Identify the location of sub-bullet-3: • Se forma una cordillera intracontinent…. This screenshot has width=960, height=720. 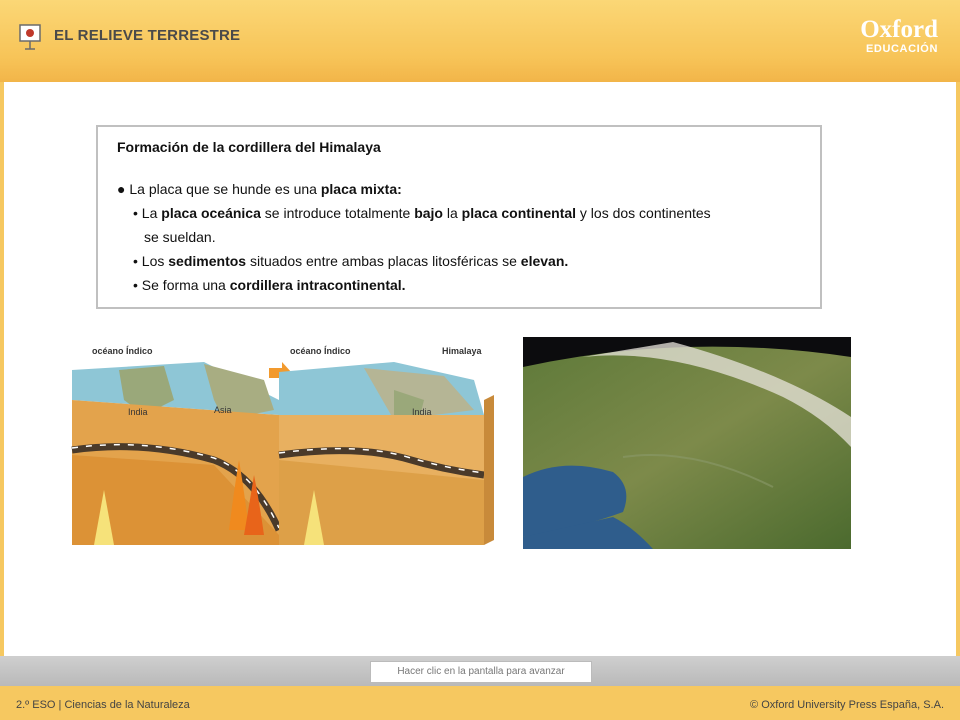
(269, 285).